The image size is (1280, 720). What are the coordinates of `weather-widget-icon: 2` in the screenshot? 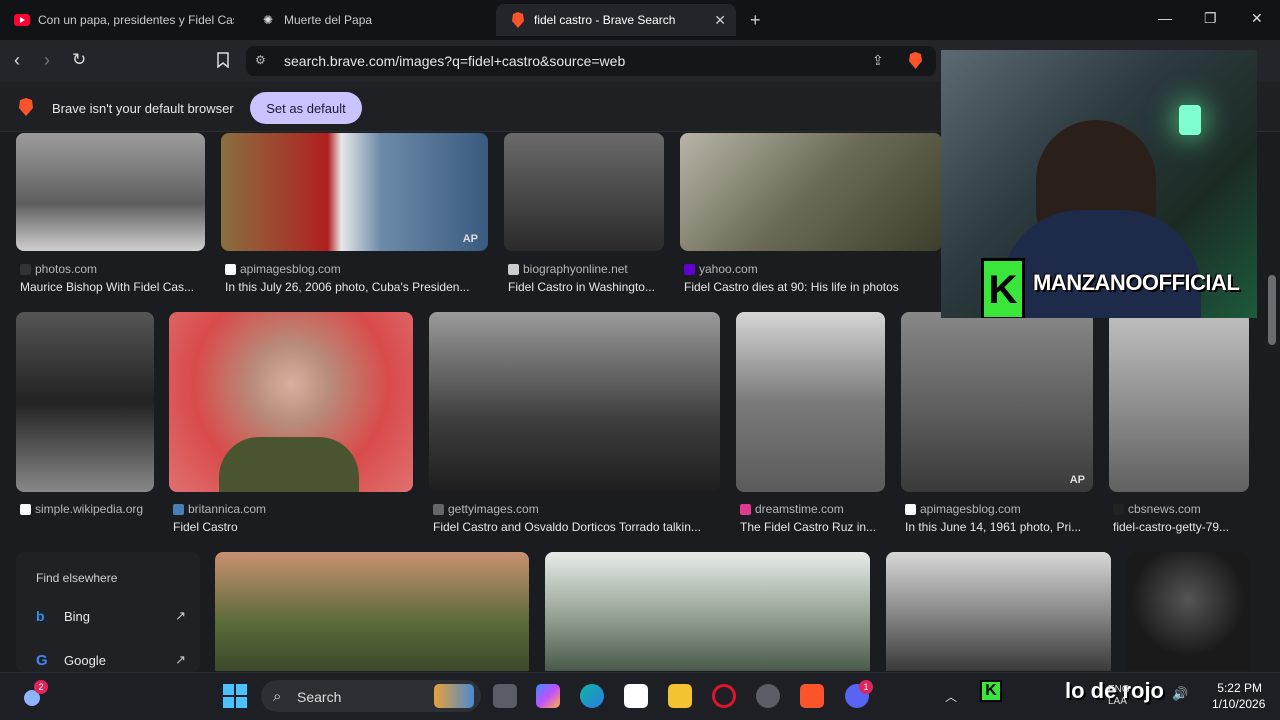 It's located at (34, 694).